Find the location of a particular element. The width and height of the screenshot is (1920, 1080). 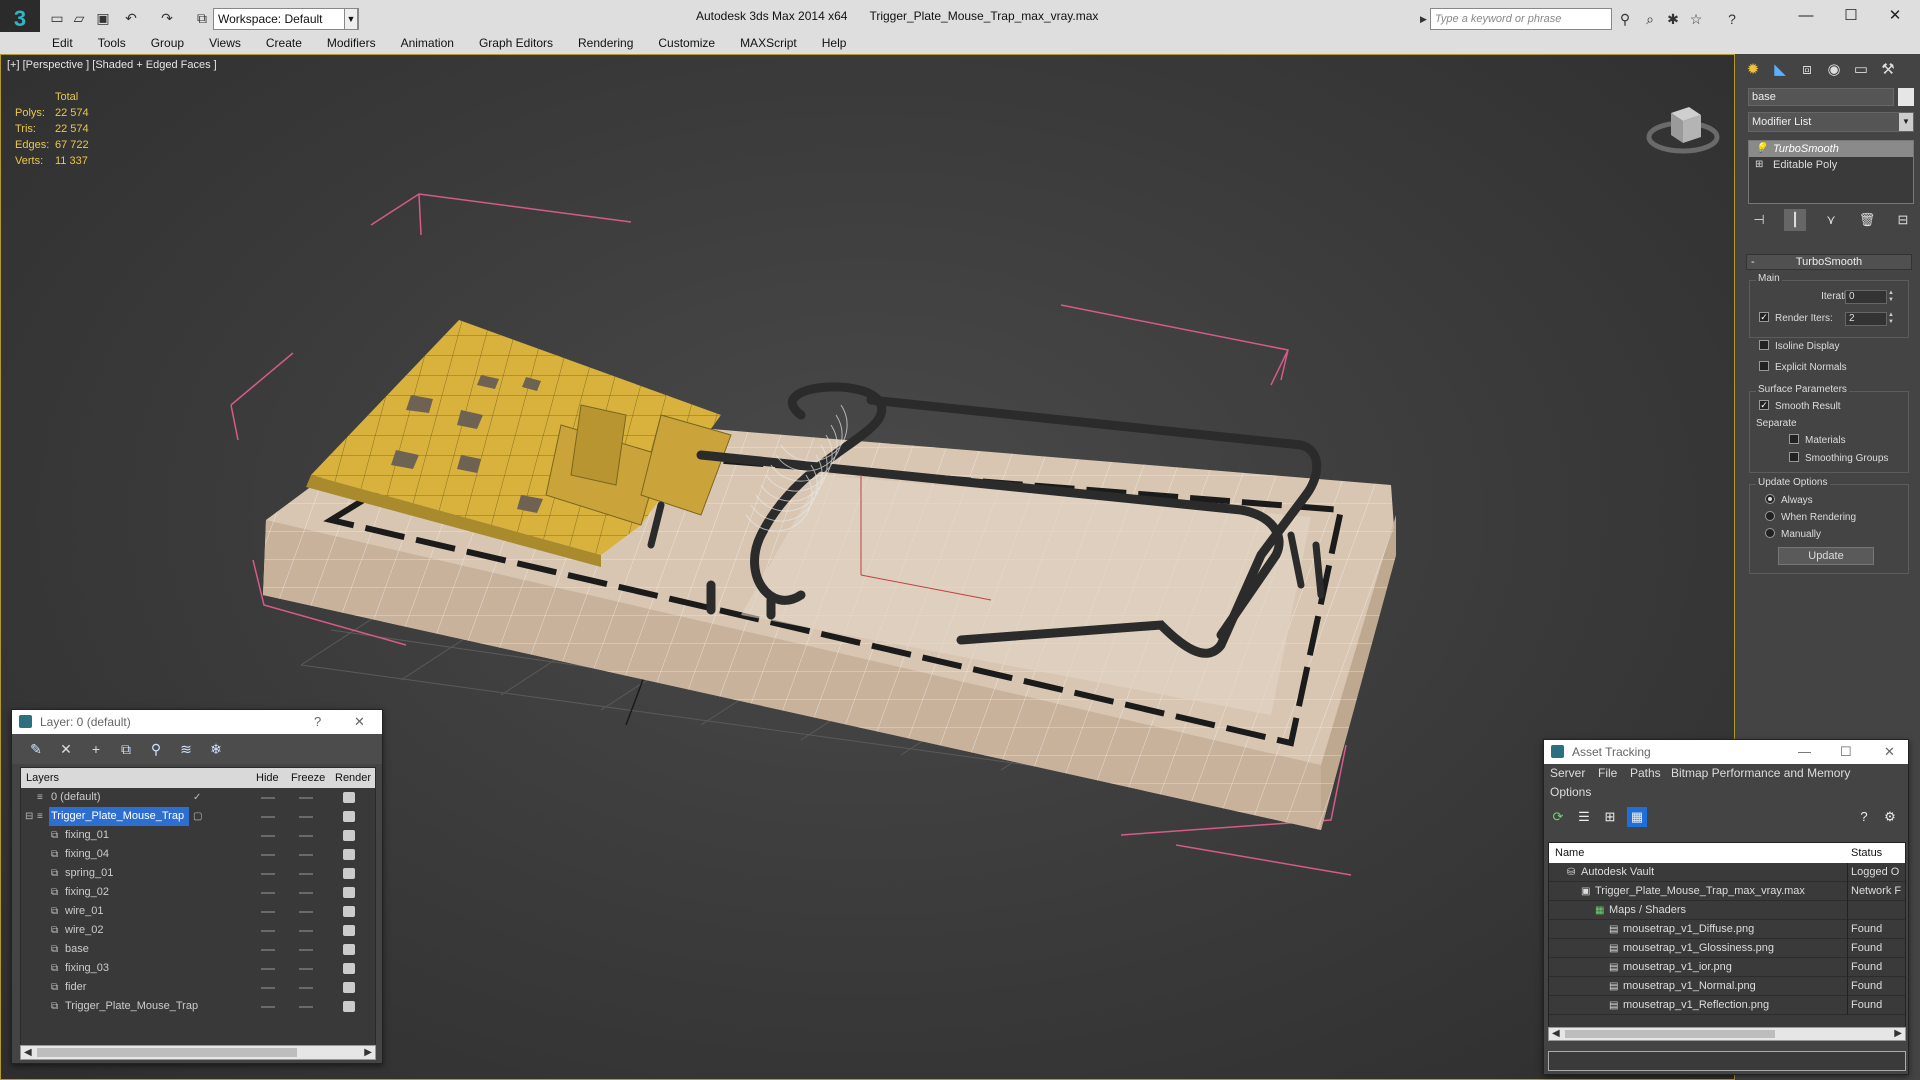

layer-row: ⧉ fider is located at coordinates (198, 987).